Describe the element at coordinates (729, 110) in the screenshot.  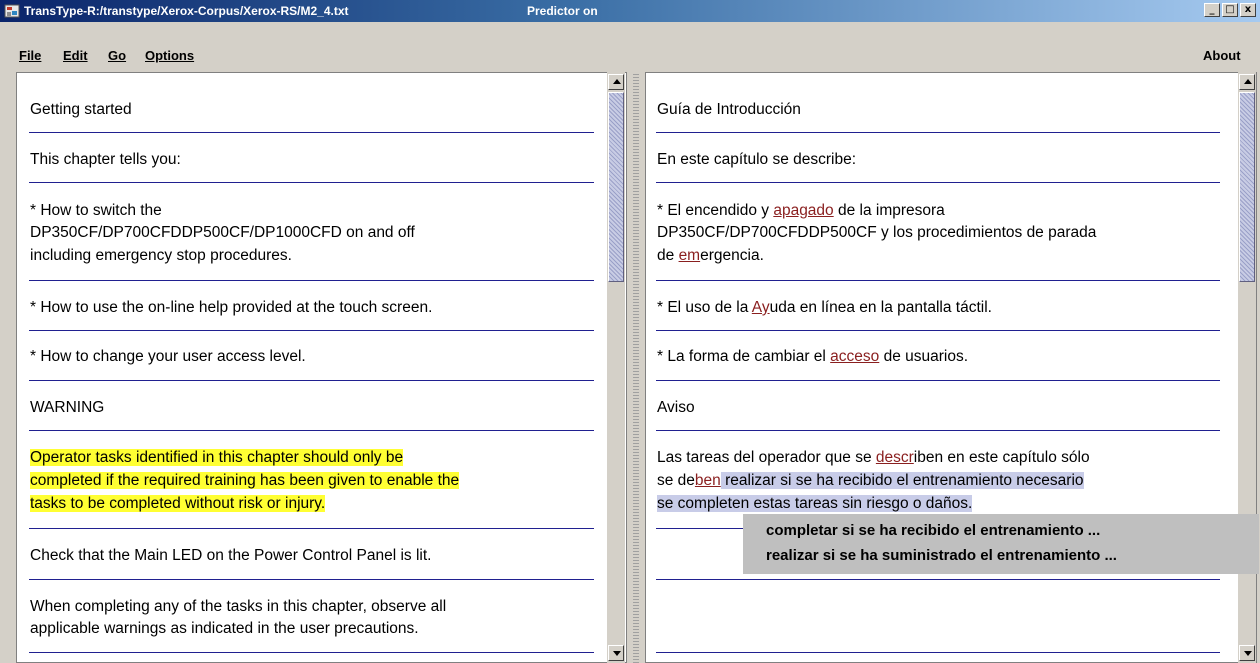
I see `target-segment-1: Guía de Introducción` at that location.